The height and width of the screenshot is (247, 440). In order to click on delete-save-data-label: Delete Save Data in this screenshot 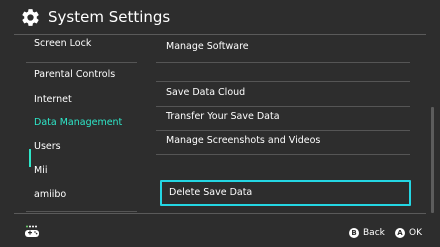, I will do `click(211, 192)`.